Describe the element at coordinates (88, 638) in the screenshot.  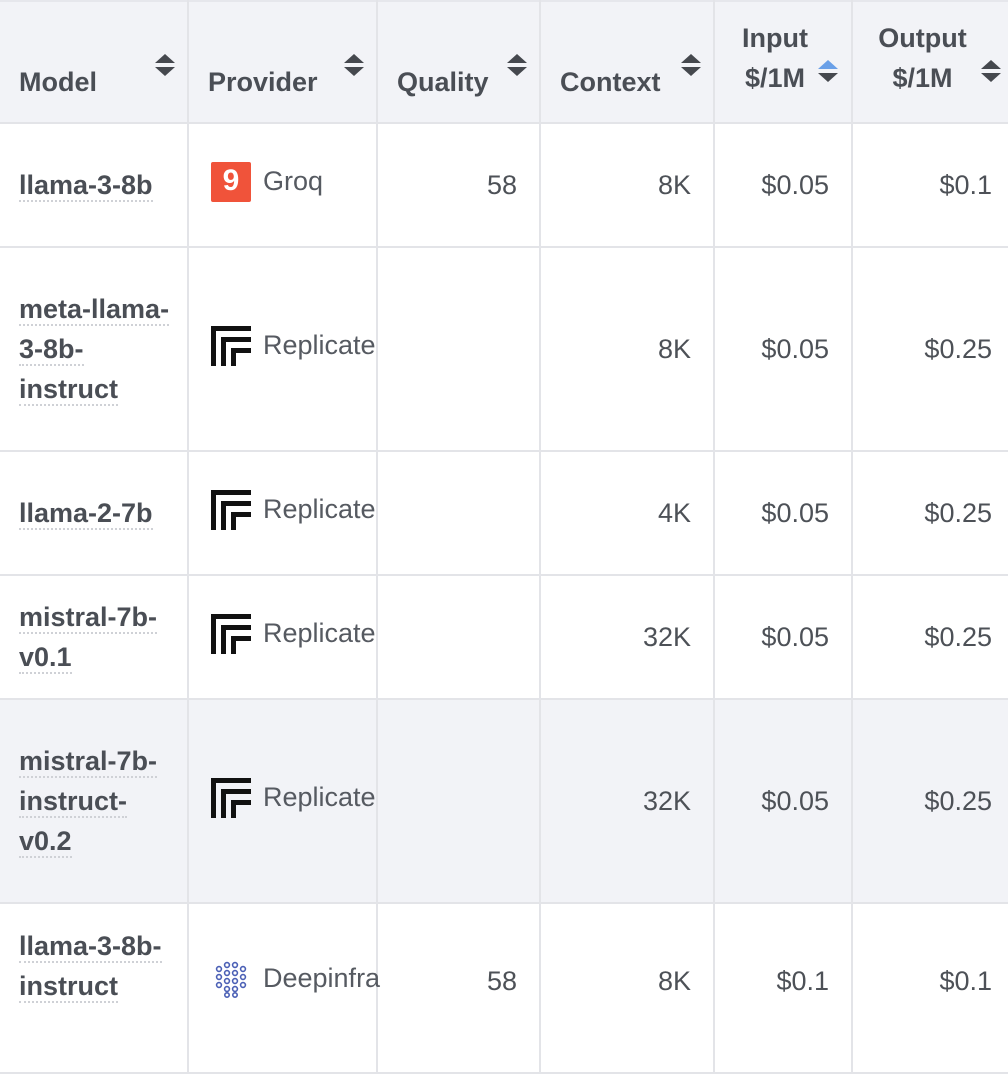
I see `model-name: mistral-7b-v0.1` at that location.